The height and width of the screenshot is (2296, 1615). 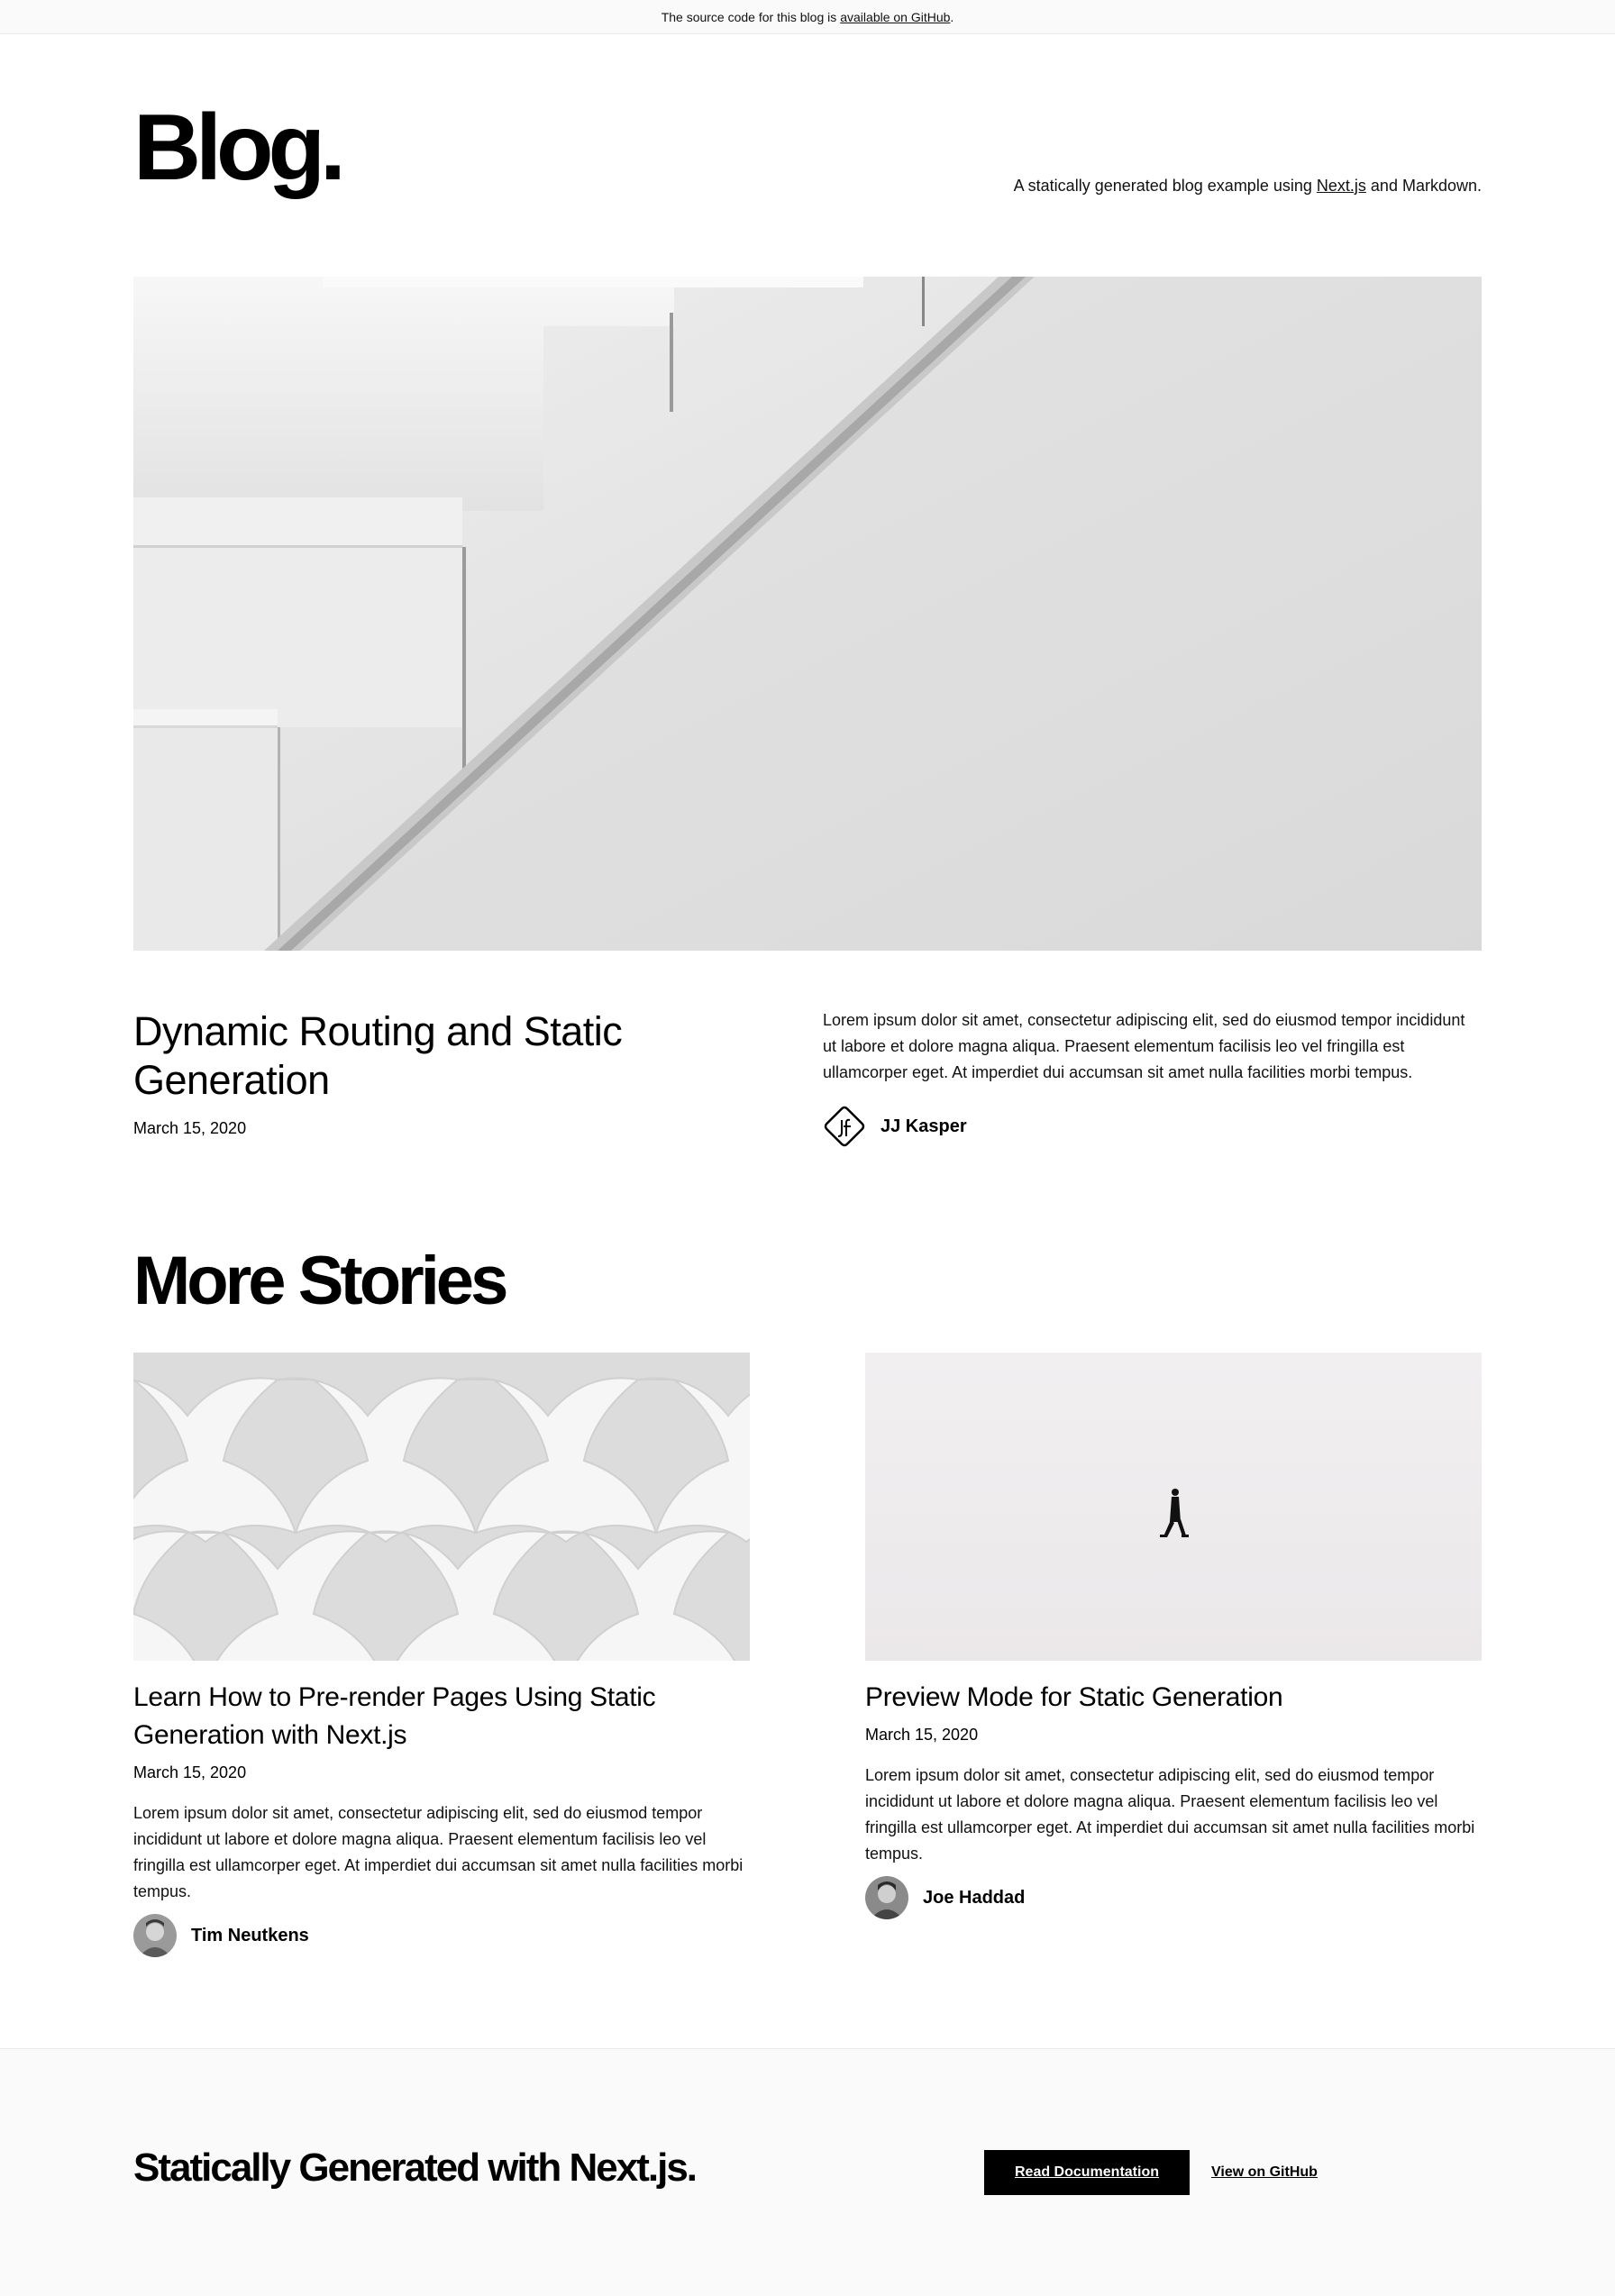 What do you see at coordinates (1342, 186) in the screenshot?
I see `nextjs-link: Next.js` at bounding box center [1342, 186].